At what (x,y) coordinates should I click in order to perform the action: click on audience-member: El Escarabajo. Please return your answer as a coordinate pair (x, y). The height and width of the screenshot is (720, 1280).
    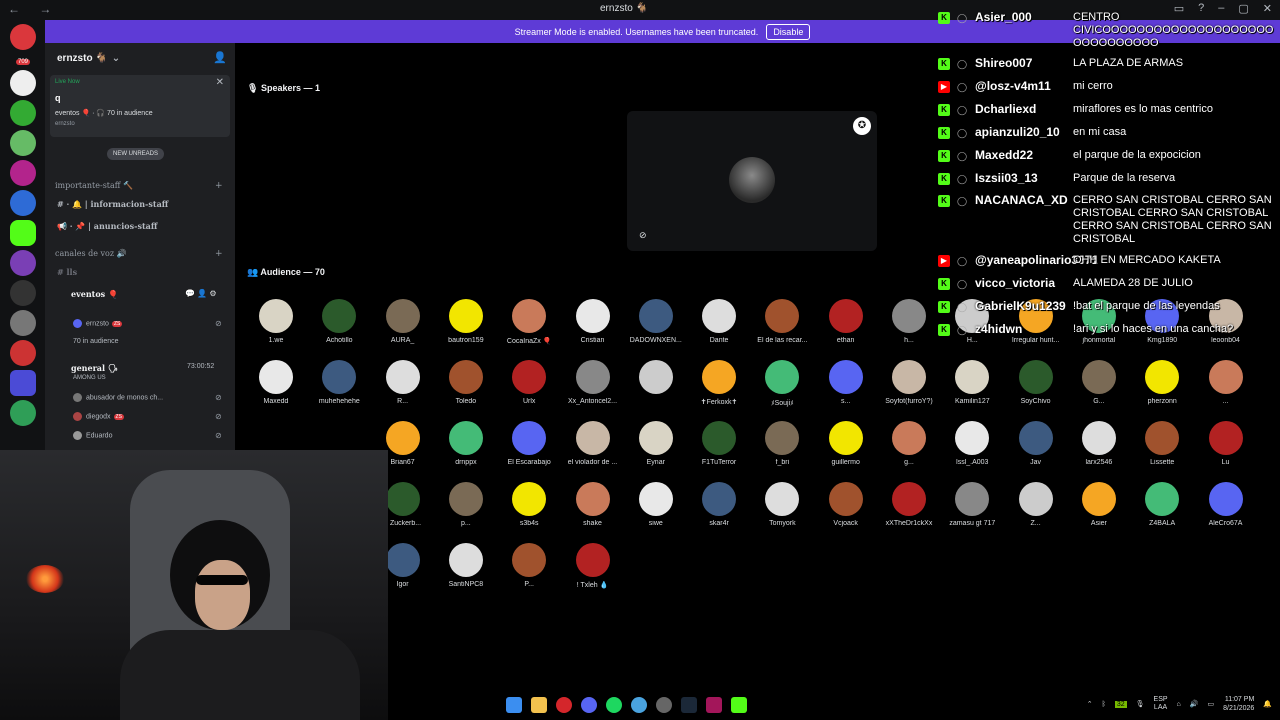
    Looking at the image, I should click on (529, 443).